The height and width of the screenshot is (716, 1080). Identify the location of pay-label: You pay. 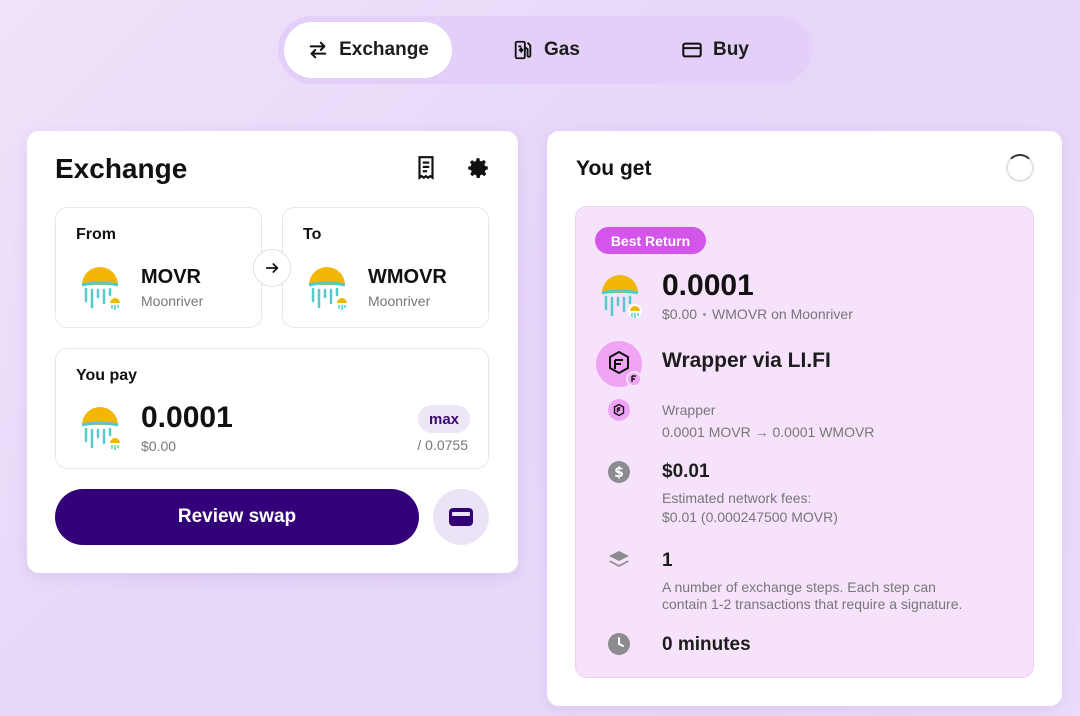
(107, 375).